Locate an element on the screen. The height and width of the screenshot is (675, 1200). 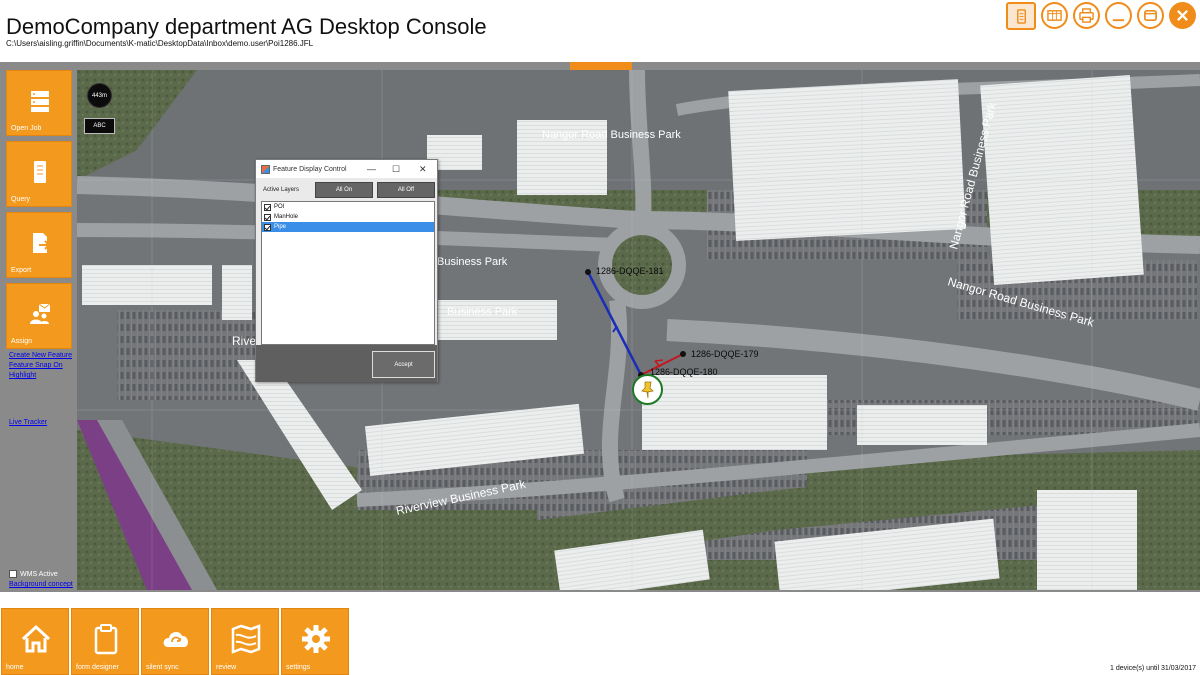
dialog-minimize-icon: — is located at coordinates (371, 169).